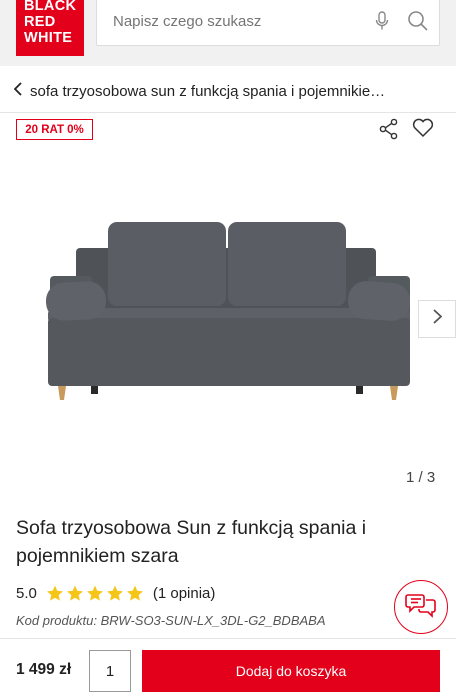 This screenshot has width=456, height=700. I want to click on logo-line-2: RED, so click(40, 22).